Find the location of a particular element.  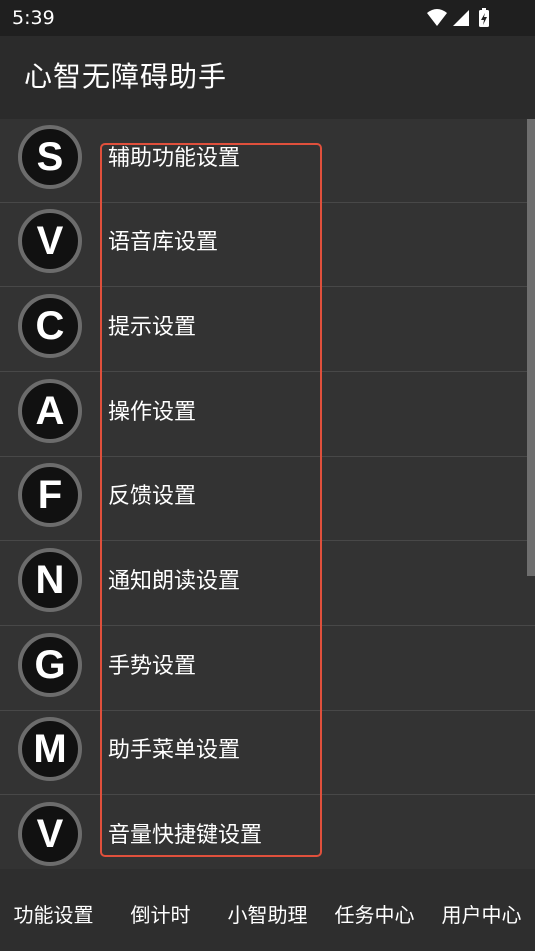

list-item-operation-settings: A 操作设置 is located at coordinates (267, 415).